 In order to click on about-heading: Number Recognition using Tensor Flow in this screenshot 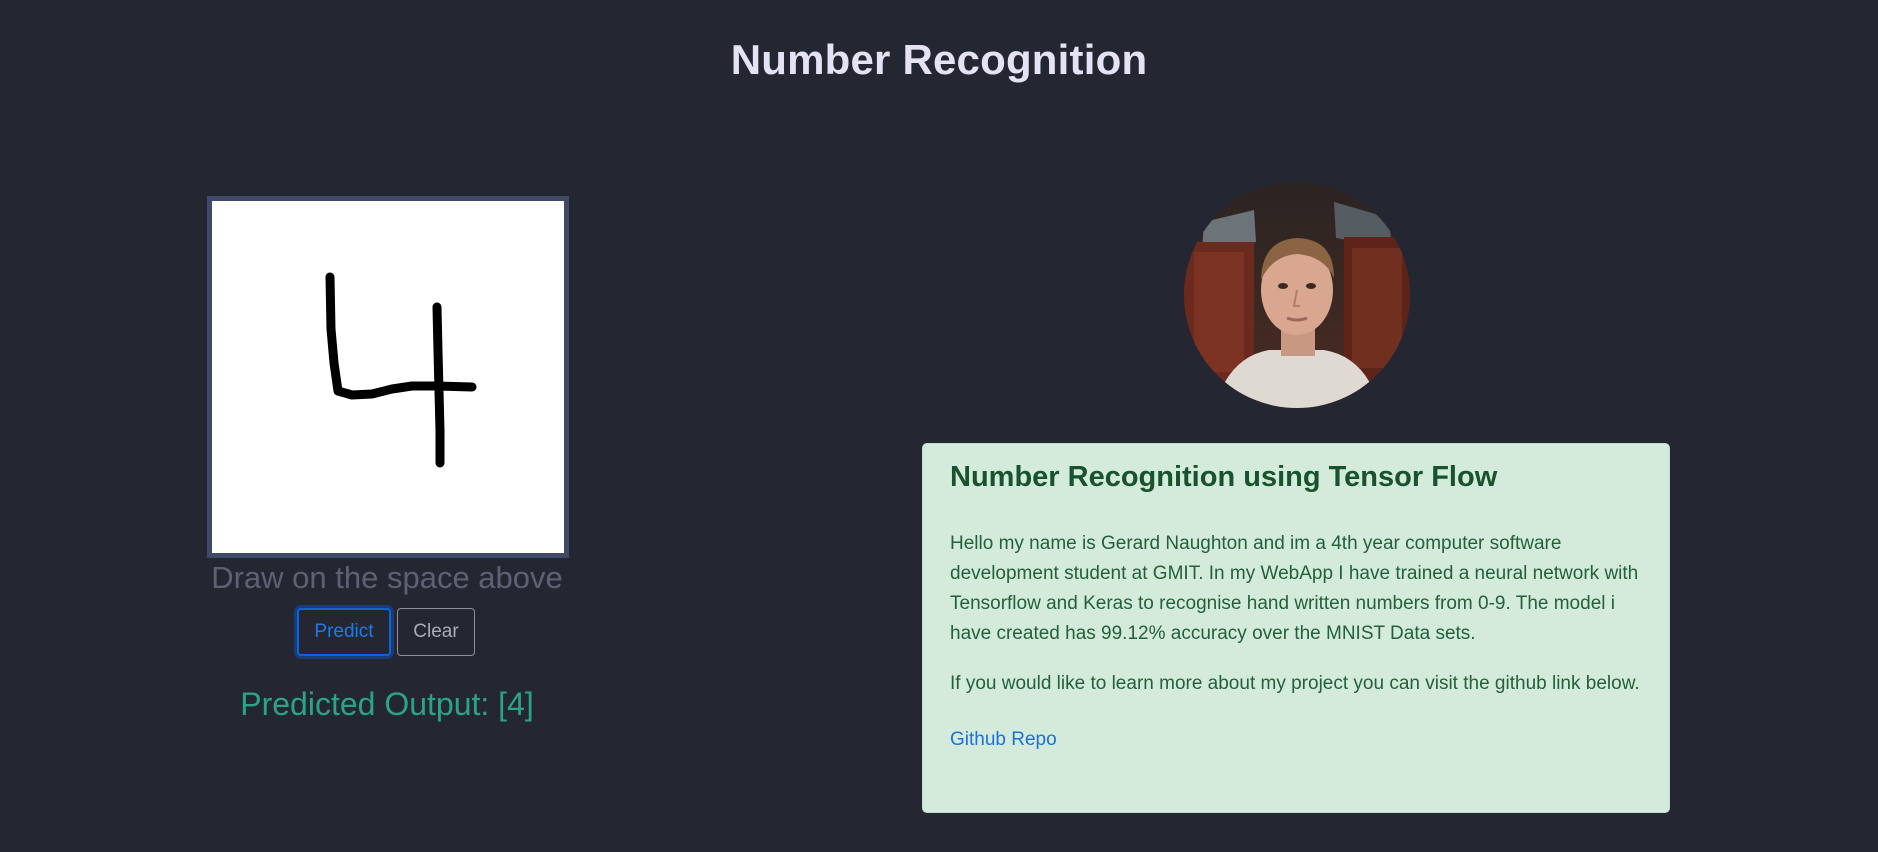, I will do `click(1224, 477)`.